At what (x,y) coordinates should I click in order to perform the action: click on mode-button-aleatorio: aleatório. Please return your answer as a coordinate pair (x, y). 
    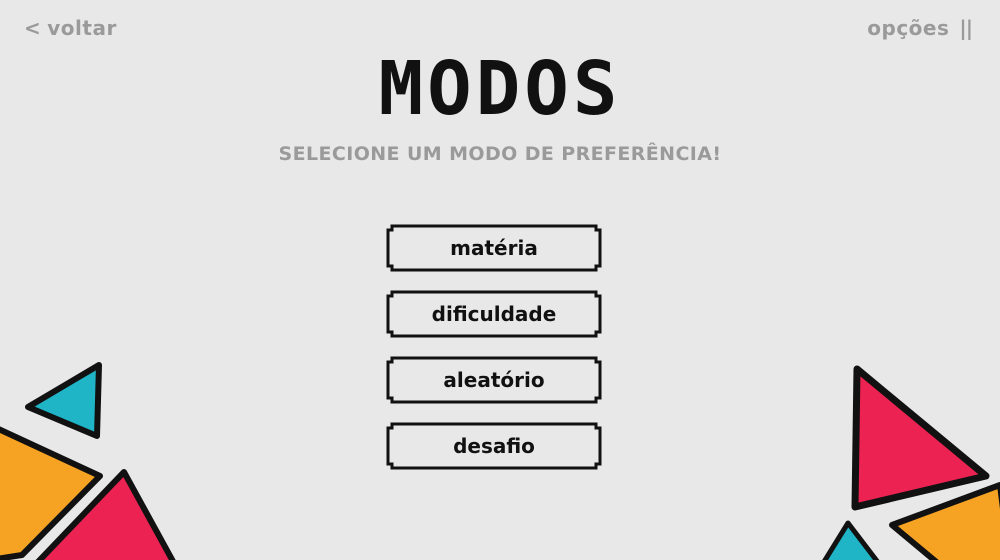
    Looking at the image, I should click on (494, 380).